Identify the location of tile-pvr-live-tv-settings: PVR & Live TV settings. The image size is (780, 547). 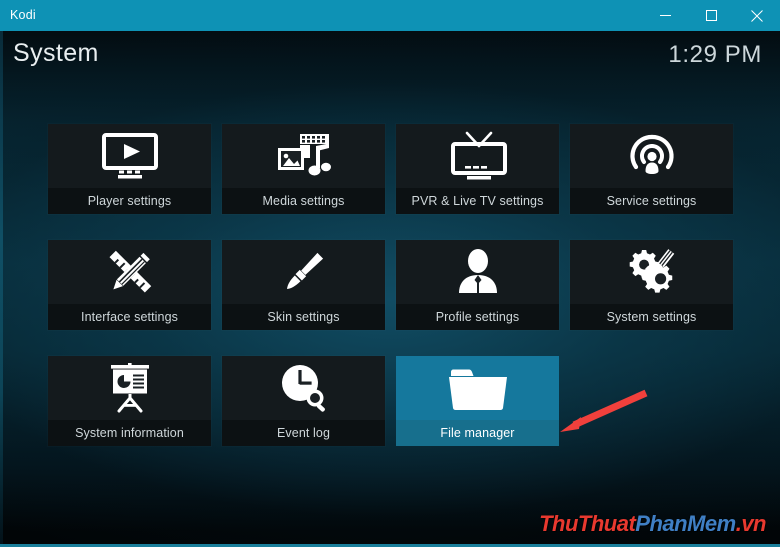
(477, 169).